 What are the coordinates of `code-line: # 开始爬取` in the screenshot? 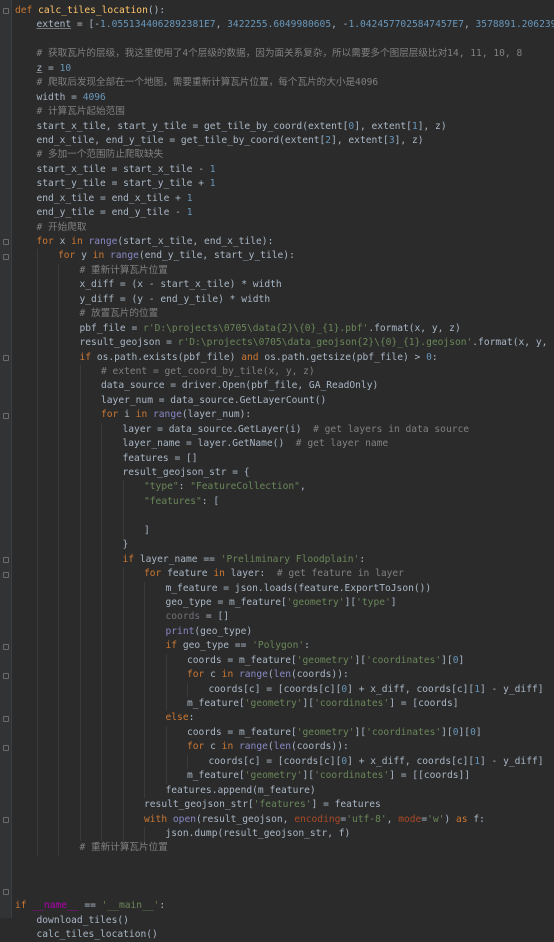 It's located at (283, 228).